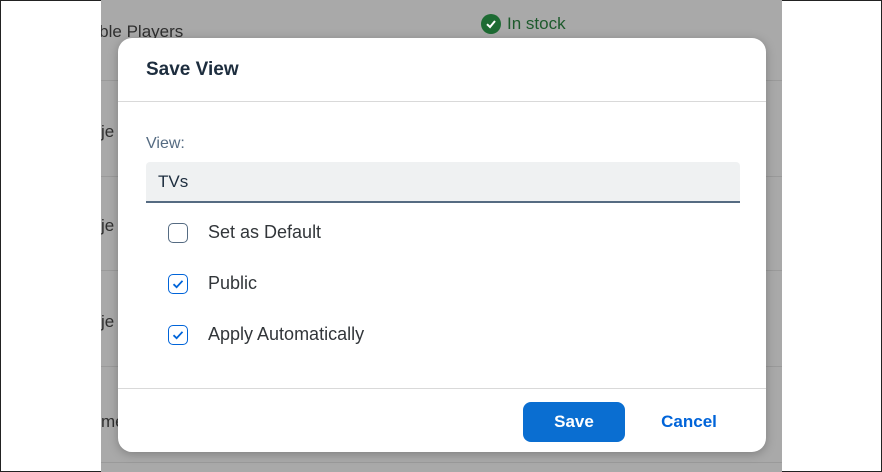 This screenshot has height=472, width=882. Describe the element at coordinates (443, 182) in the screenshot. I see `view-name-input` at that location.